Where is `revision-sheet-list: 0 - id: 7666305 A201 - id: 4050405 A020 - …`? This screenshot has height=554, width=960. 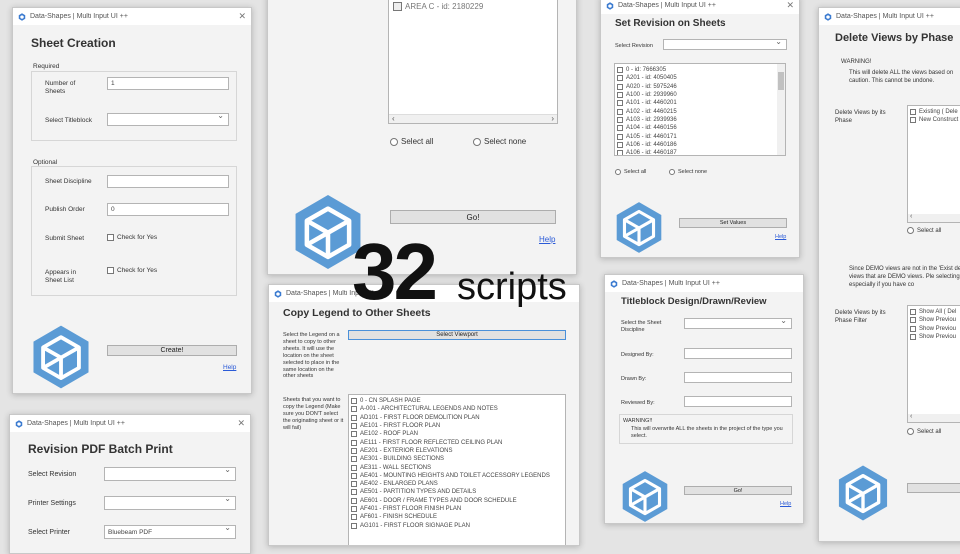 revision-sheet-list: 0 - id: 7666305 A201 - id: 4050405 A020 - … is located at coordinates (700, 109).